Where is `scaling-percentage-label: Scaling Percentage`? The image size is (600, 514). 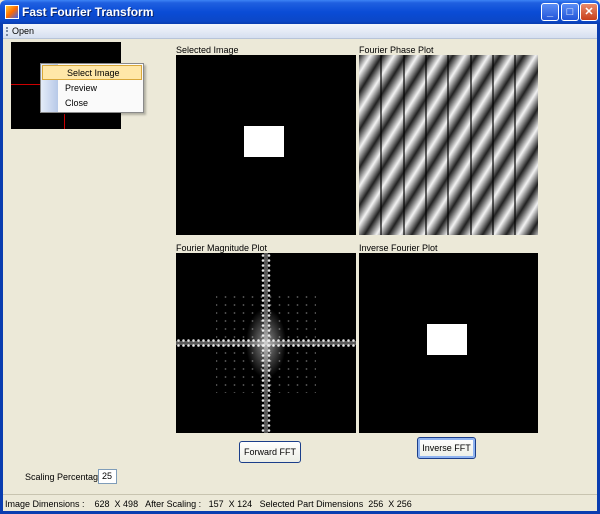
scaling-percentage-label: Scaling Percentage is located at coordinates (64, 477).